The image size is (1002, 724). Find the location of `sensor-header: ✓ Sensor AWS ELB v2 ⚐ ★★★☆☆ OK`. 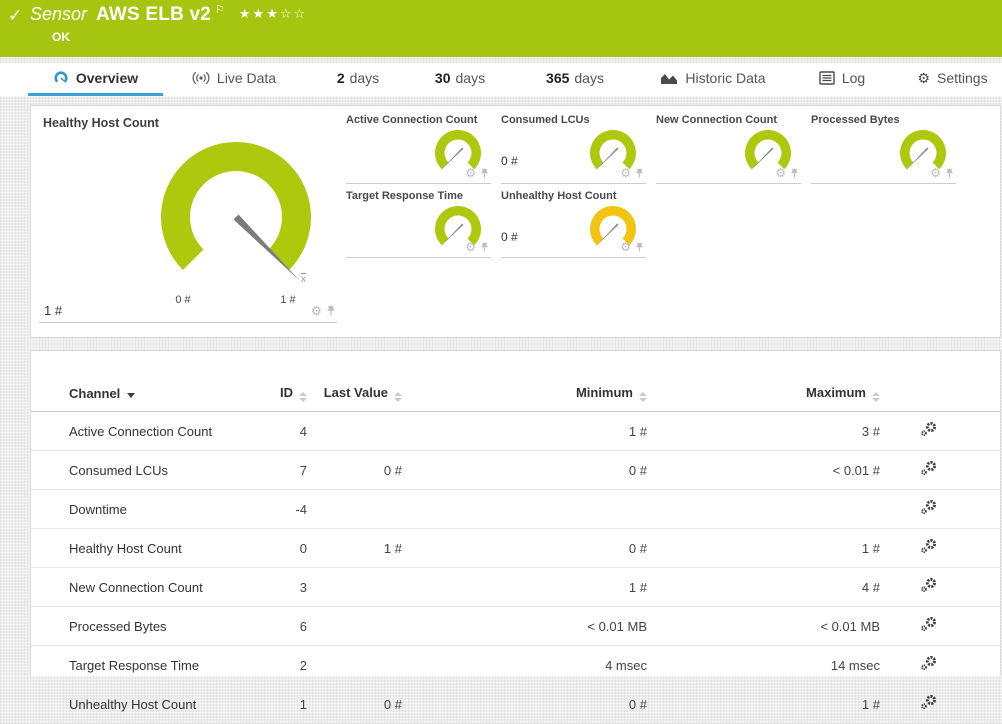

sensor-header: ✓ Sensor AWS ELB v2 ⚐ ★★★☆☆ OK is located at coordinates (501, 28).